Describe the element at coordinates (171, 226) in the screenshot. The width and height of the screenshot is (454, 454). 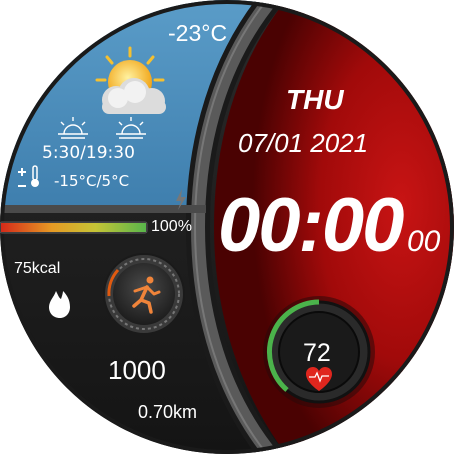
I see `battery-percentage: 100%` at that location.